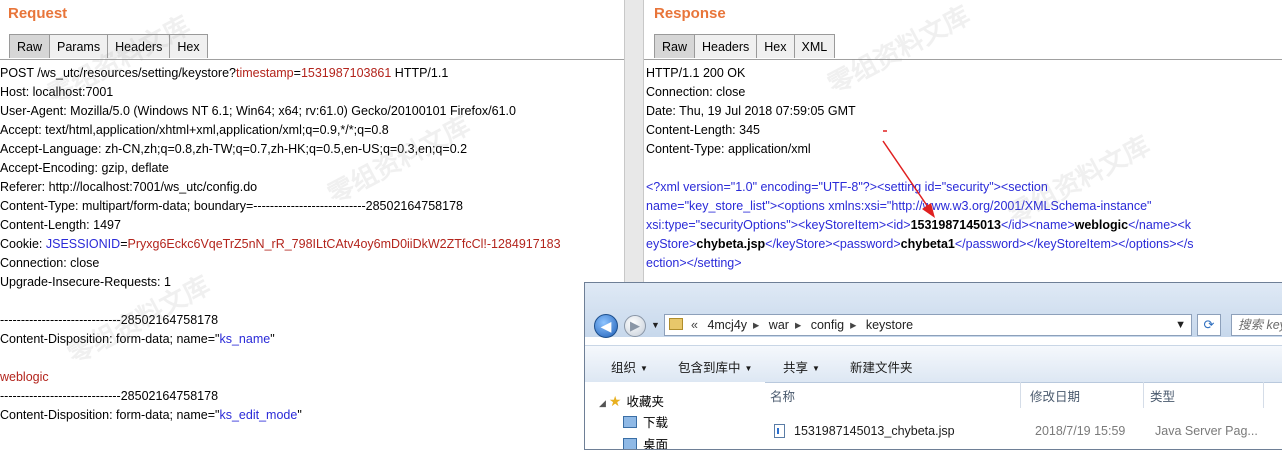 This screenshot has width=1282, height=450. Describe the element at coordinates (1180, 325) in the screenshot. I see `address-dropdown-icon: ▼` at that location.